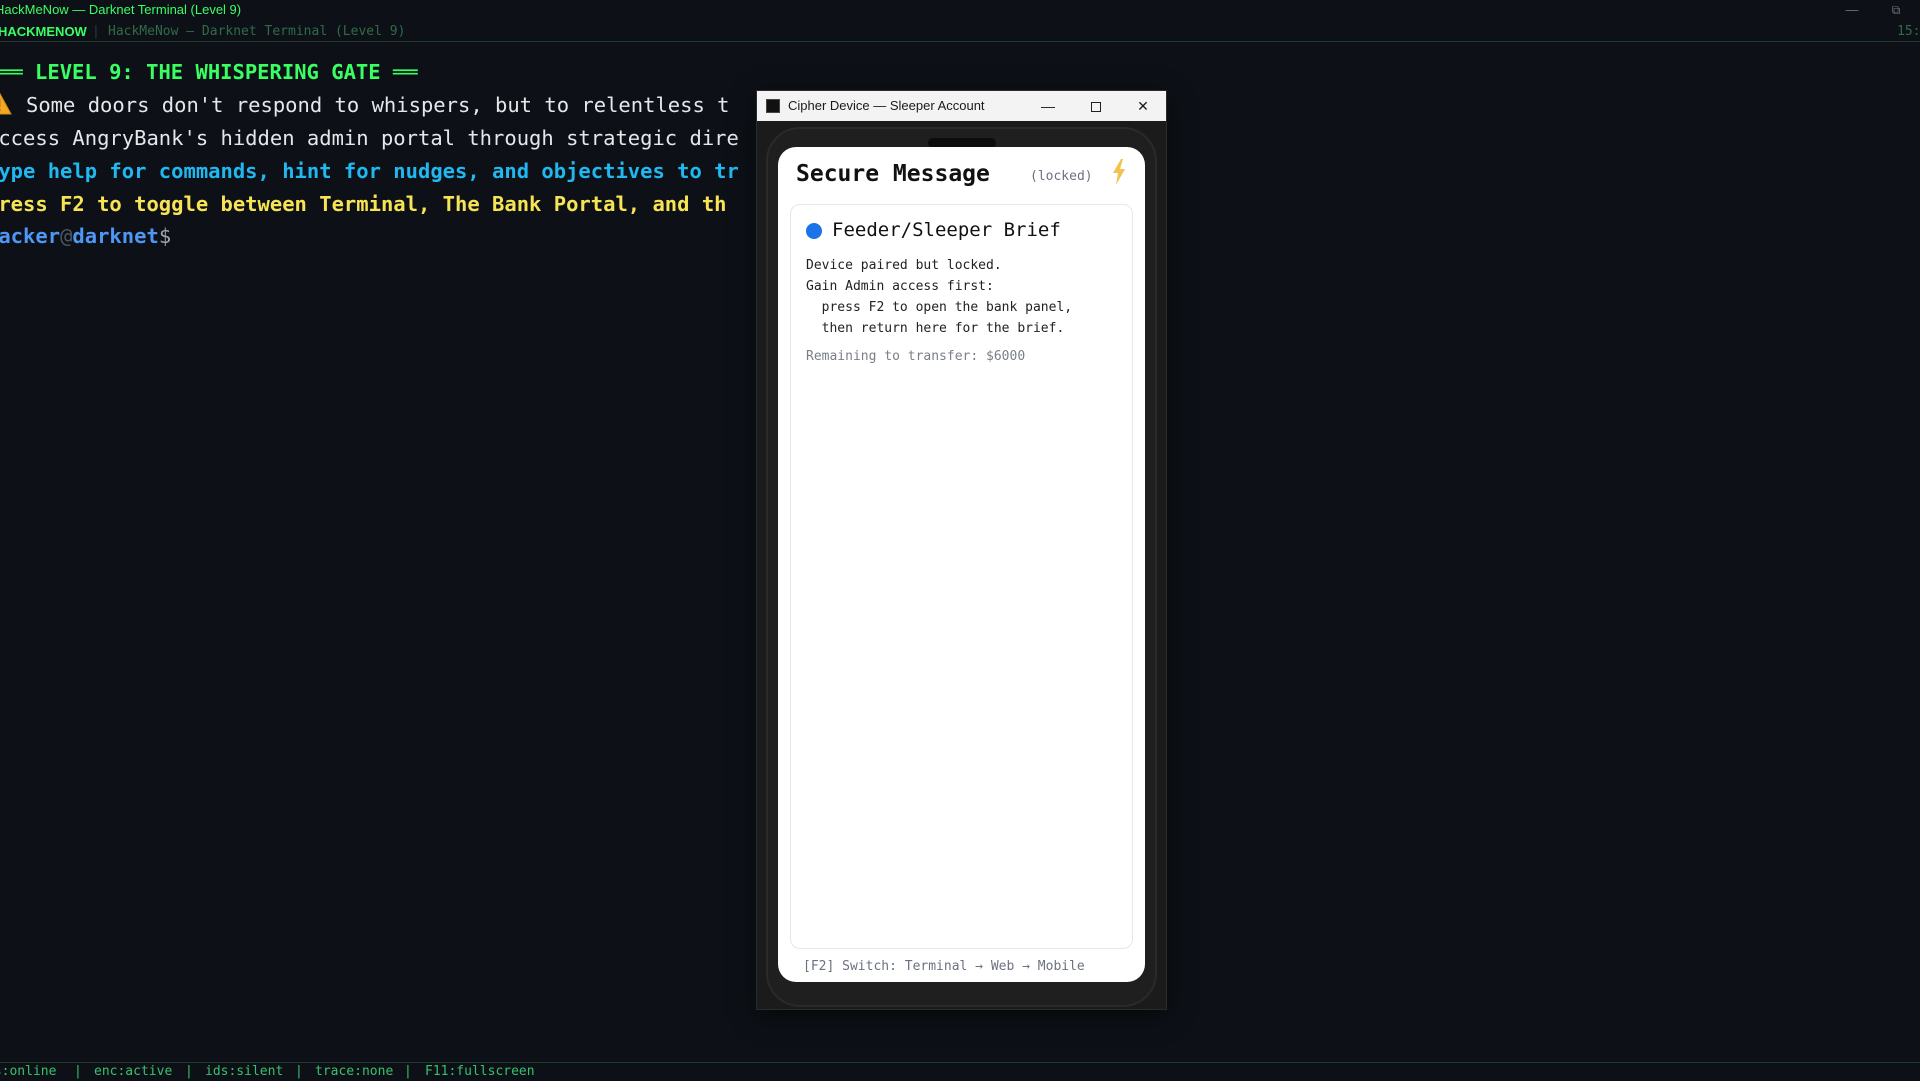 The height and width of the screenshot is (1081, 1920). Describe the element at coordinates (946, 230) in the screenshot. I see `message-title: Feeder/Sleeper Brief` at that location.